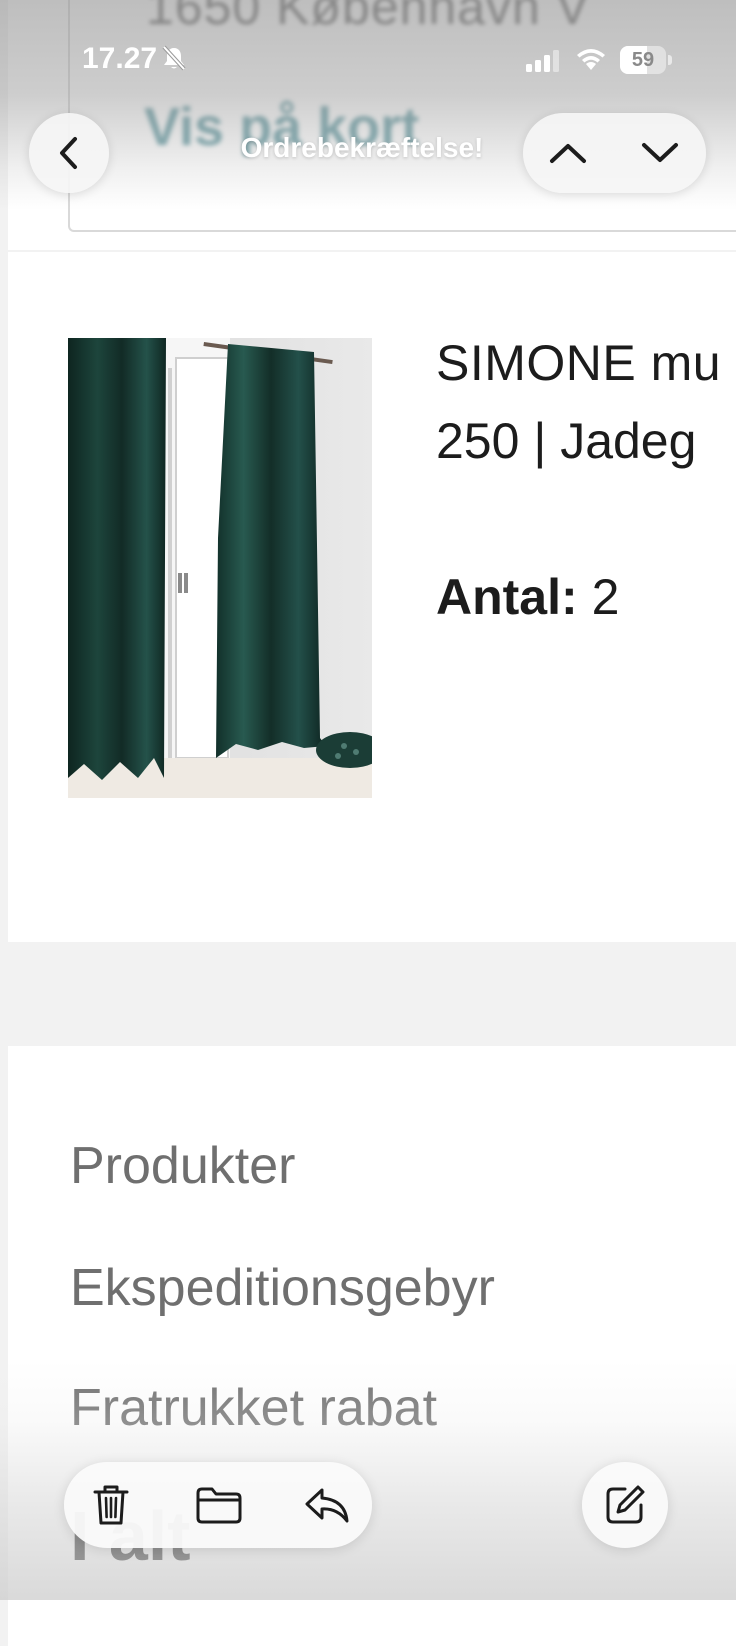 This screenshot has height=1646, width=736. I want to click on bottom-toolbar, so click(218, 1505).